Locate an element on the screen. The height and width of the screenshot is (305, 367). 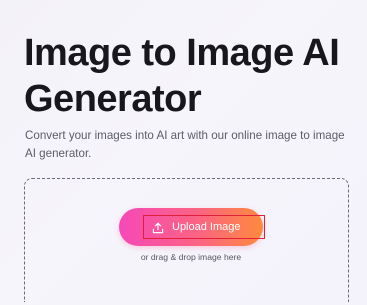
upload-image-button: Upload Image is located at coordinates (192, 227).